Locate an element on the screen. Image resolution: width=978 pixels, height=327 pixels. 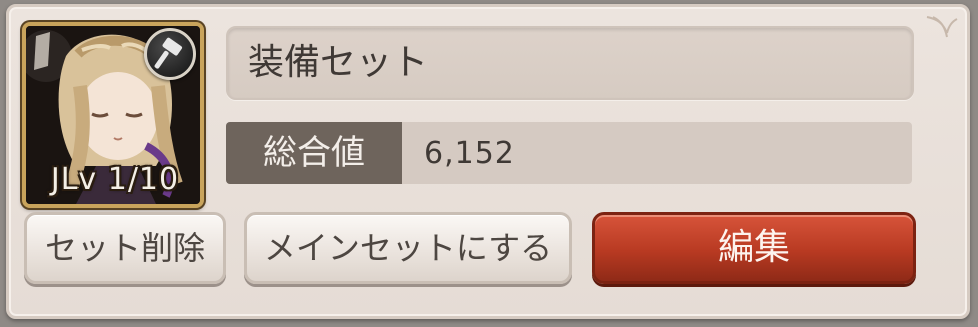
hammer-icon is located at coordinates (170, 54).